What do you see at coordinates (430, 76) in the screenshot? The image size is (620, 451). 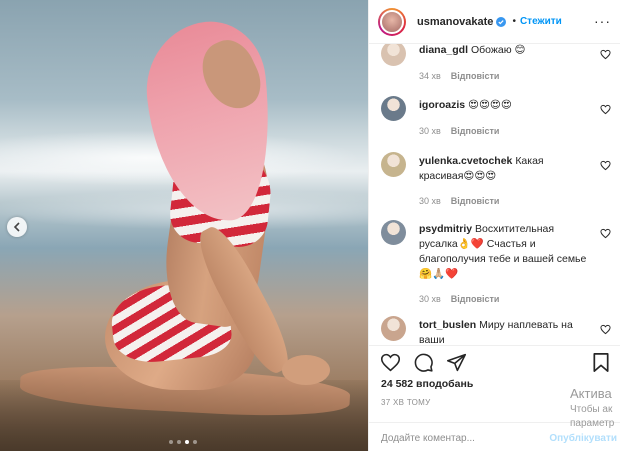 I see `comment-time: 34 хв` at bounding box center [430, 76].